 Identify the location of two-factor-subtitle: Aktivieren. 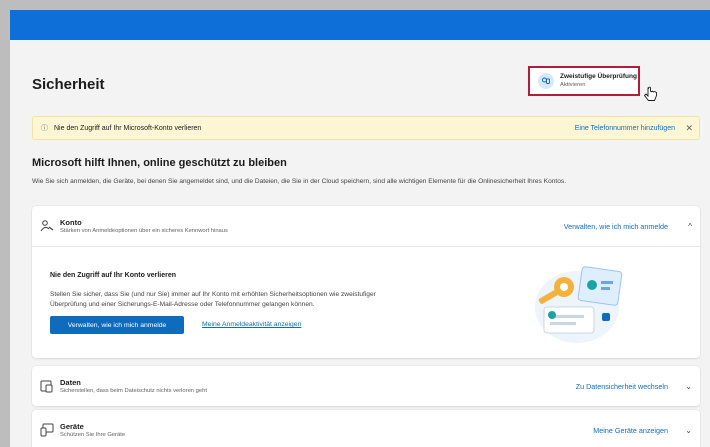
(573, 85).